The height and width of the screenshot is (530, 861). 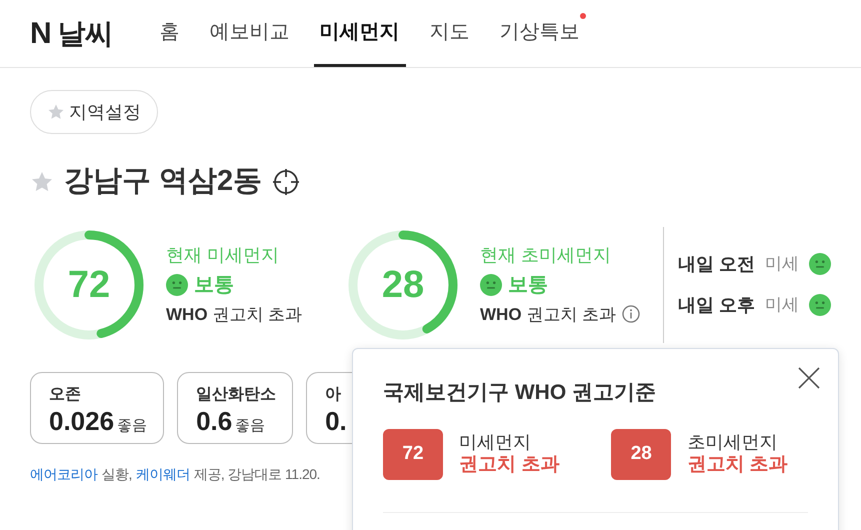 I want to click on logo-text: 날씨, so click(x=86, y=34).